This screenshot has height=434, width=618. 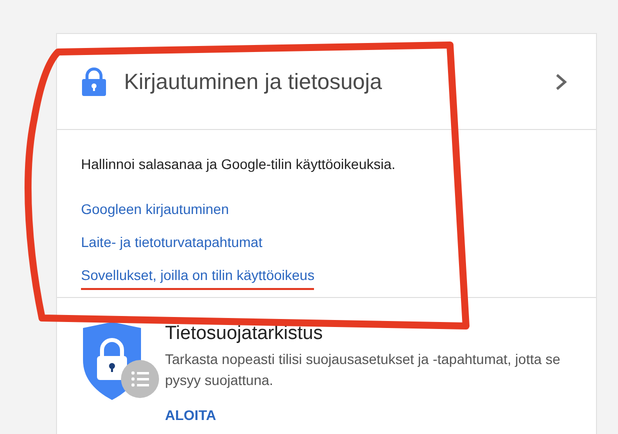 I want to click on section-link: Googleen kirjautuminen, so click(x=155, y=211).